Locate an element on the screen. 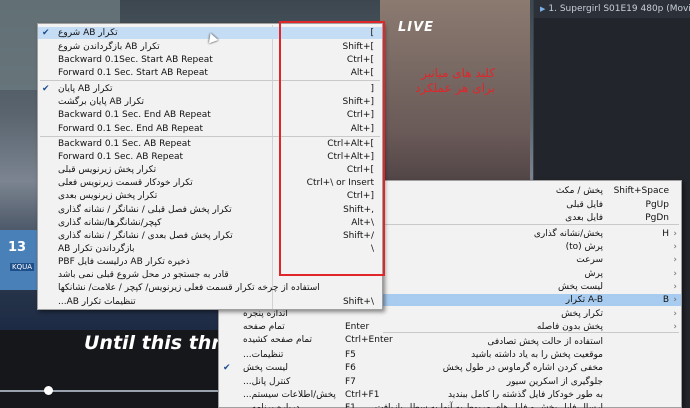  menu-item-label: مخفی کردن اشاره گرماوس در طول پخش is located at coordinates (522, 368).